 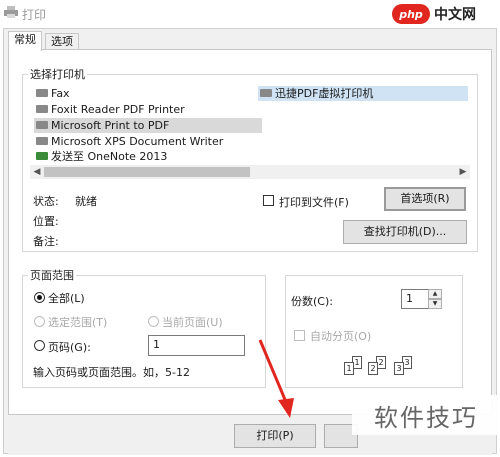 What do you see at coordinates (196, 345) in the screenshot?
I see `pages-input: 1` at bounding box center [196, 345].